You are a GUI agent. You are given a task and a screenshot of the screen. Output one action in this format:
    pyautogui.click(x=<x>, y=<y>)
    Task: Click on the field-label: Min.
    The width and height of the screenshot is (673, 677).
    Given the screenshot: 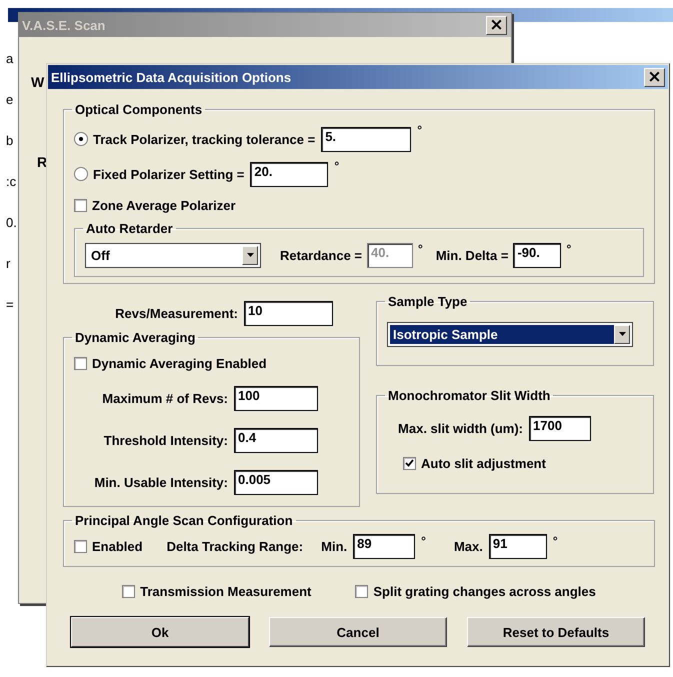 What is the action you would take?
    pyautogui.click(x=334, y=546)
    